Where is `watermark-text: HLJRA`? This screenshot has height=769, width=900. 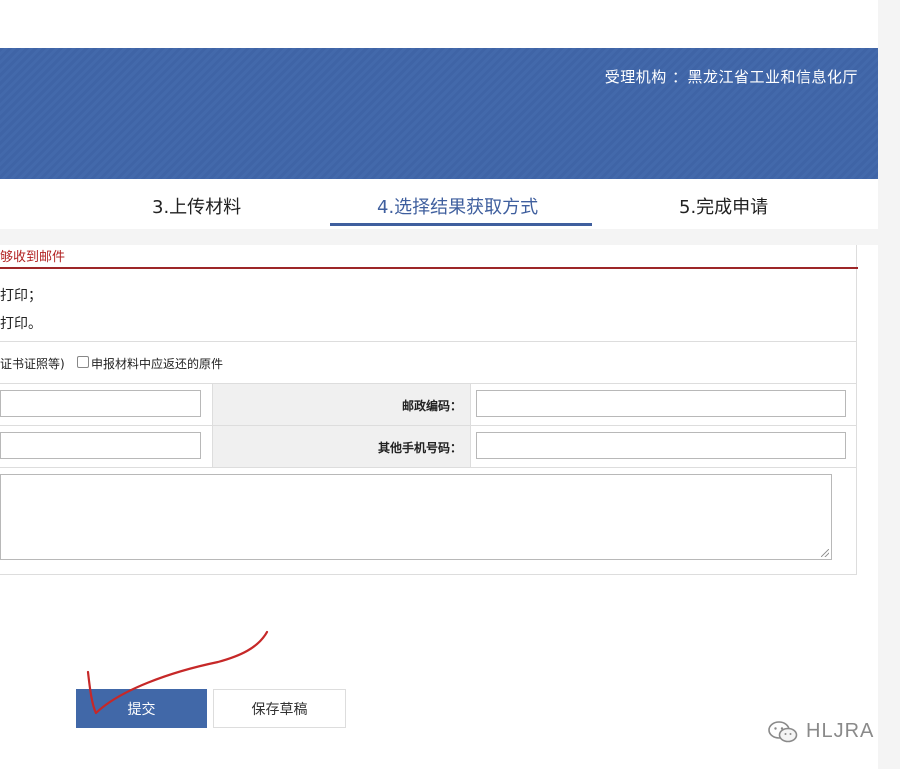 watermark-text: HLJRA is located at coordinates (840, 731).